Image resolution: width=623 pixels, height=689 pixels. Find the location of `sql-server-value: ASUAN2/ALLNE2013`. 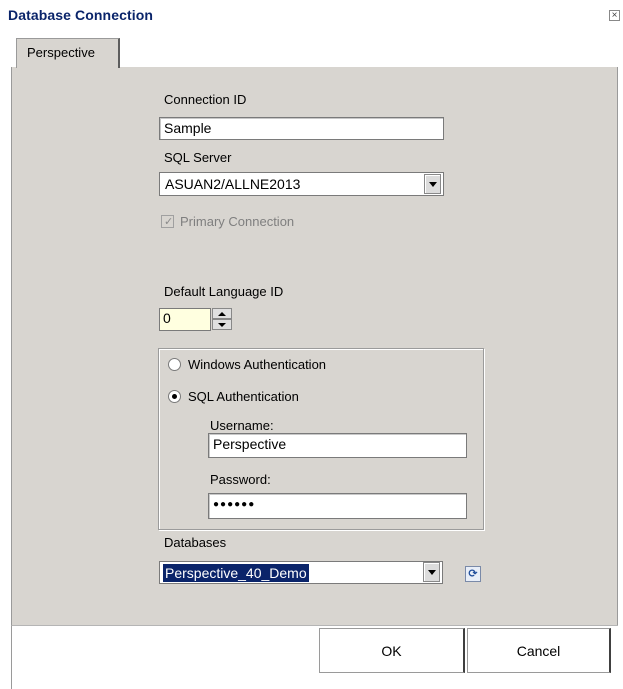

sql-server-value: ASUAN2/ALLNE2013 is located at coordinates (233, 184).